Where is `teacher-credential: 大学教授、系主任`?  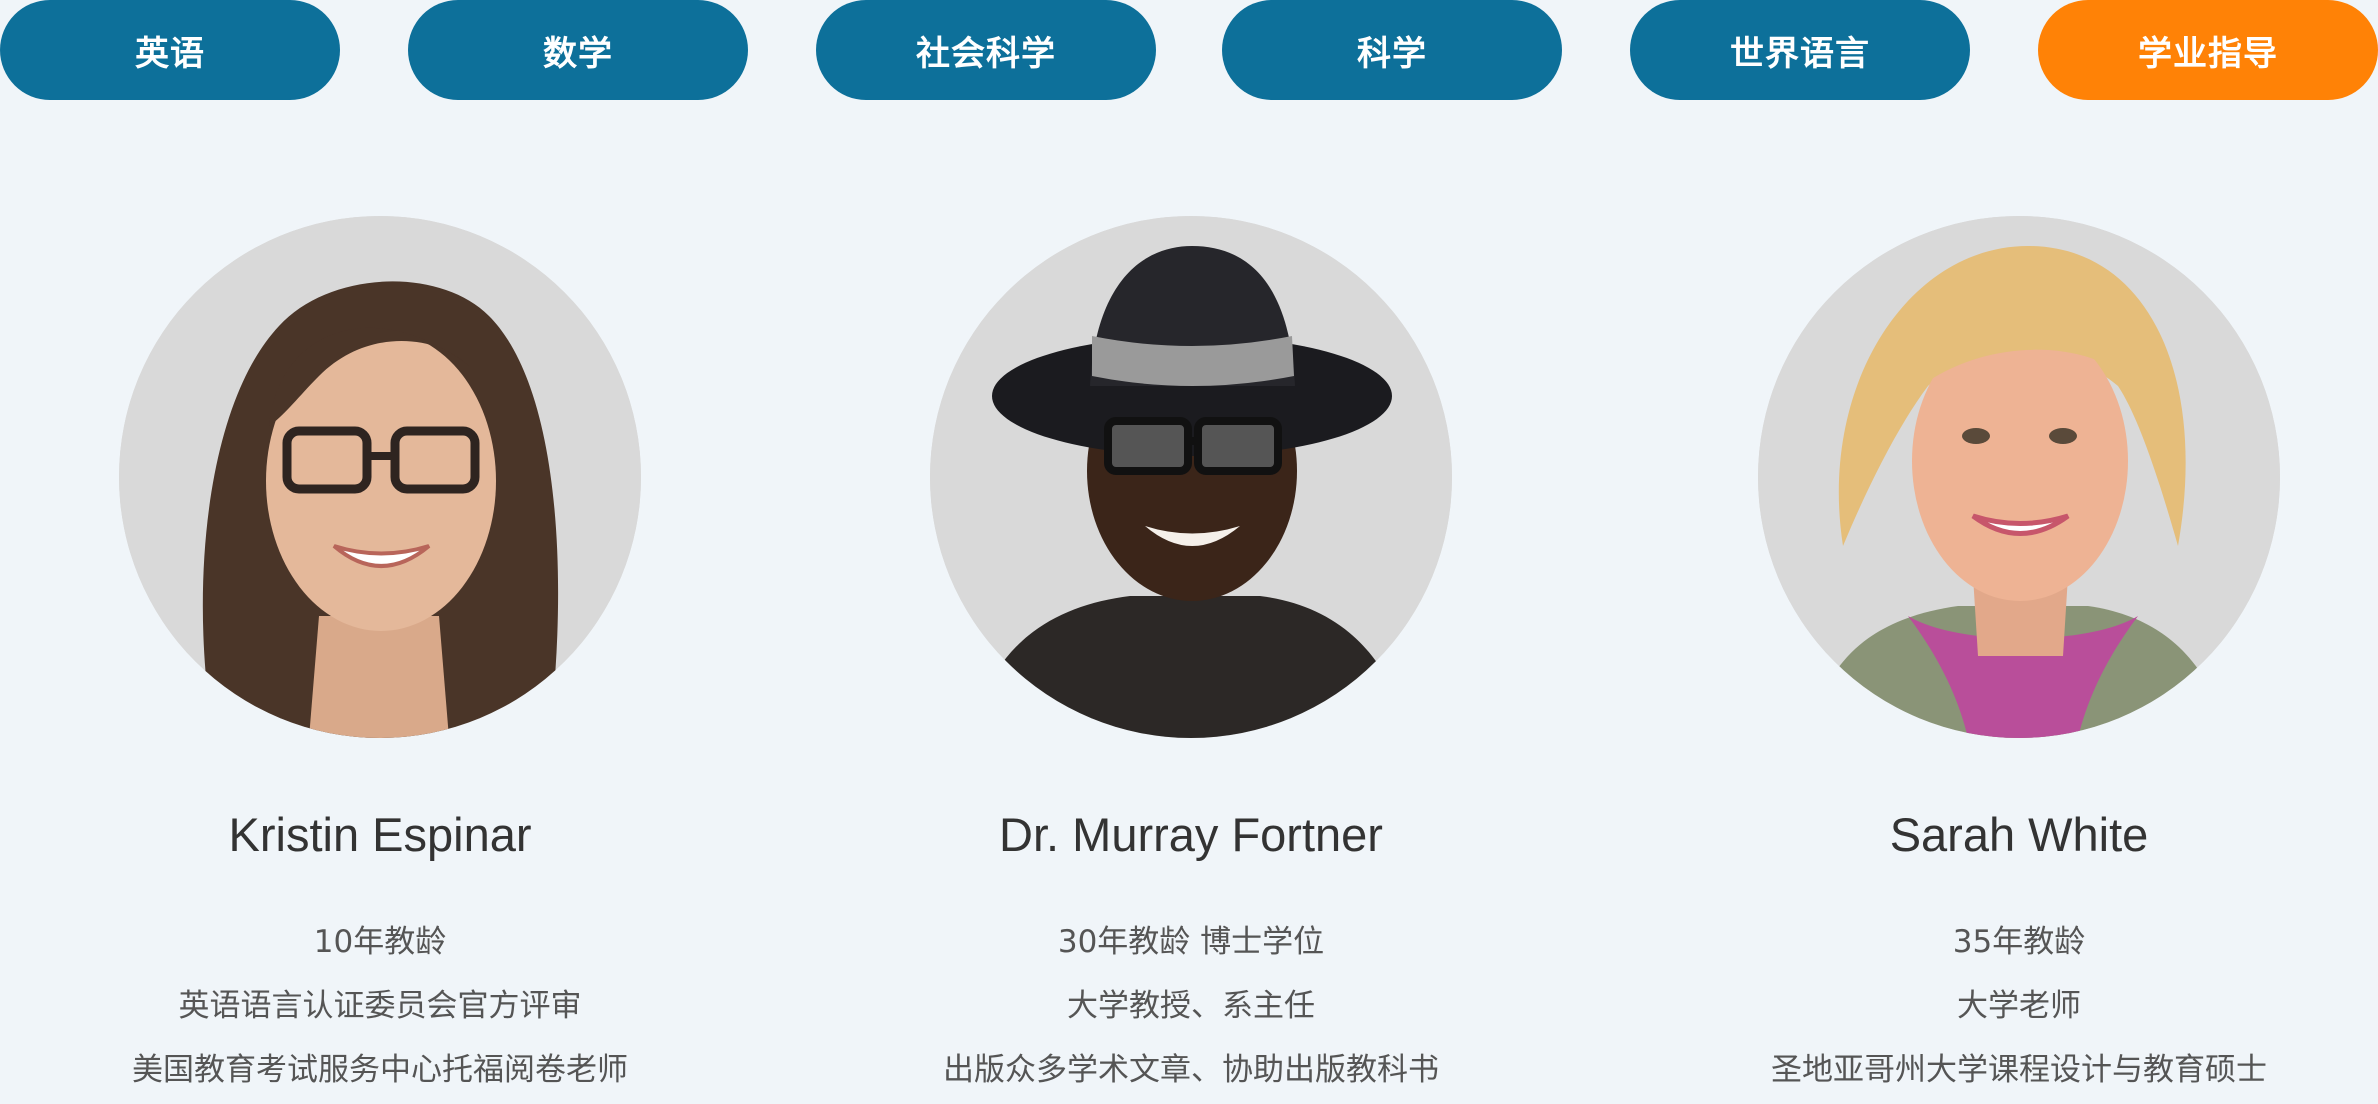
teacher-credential: 大学教授、系主任 is located at coordinates (1191, 1006).